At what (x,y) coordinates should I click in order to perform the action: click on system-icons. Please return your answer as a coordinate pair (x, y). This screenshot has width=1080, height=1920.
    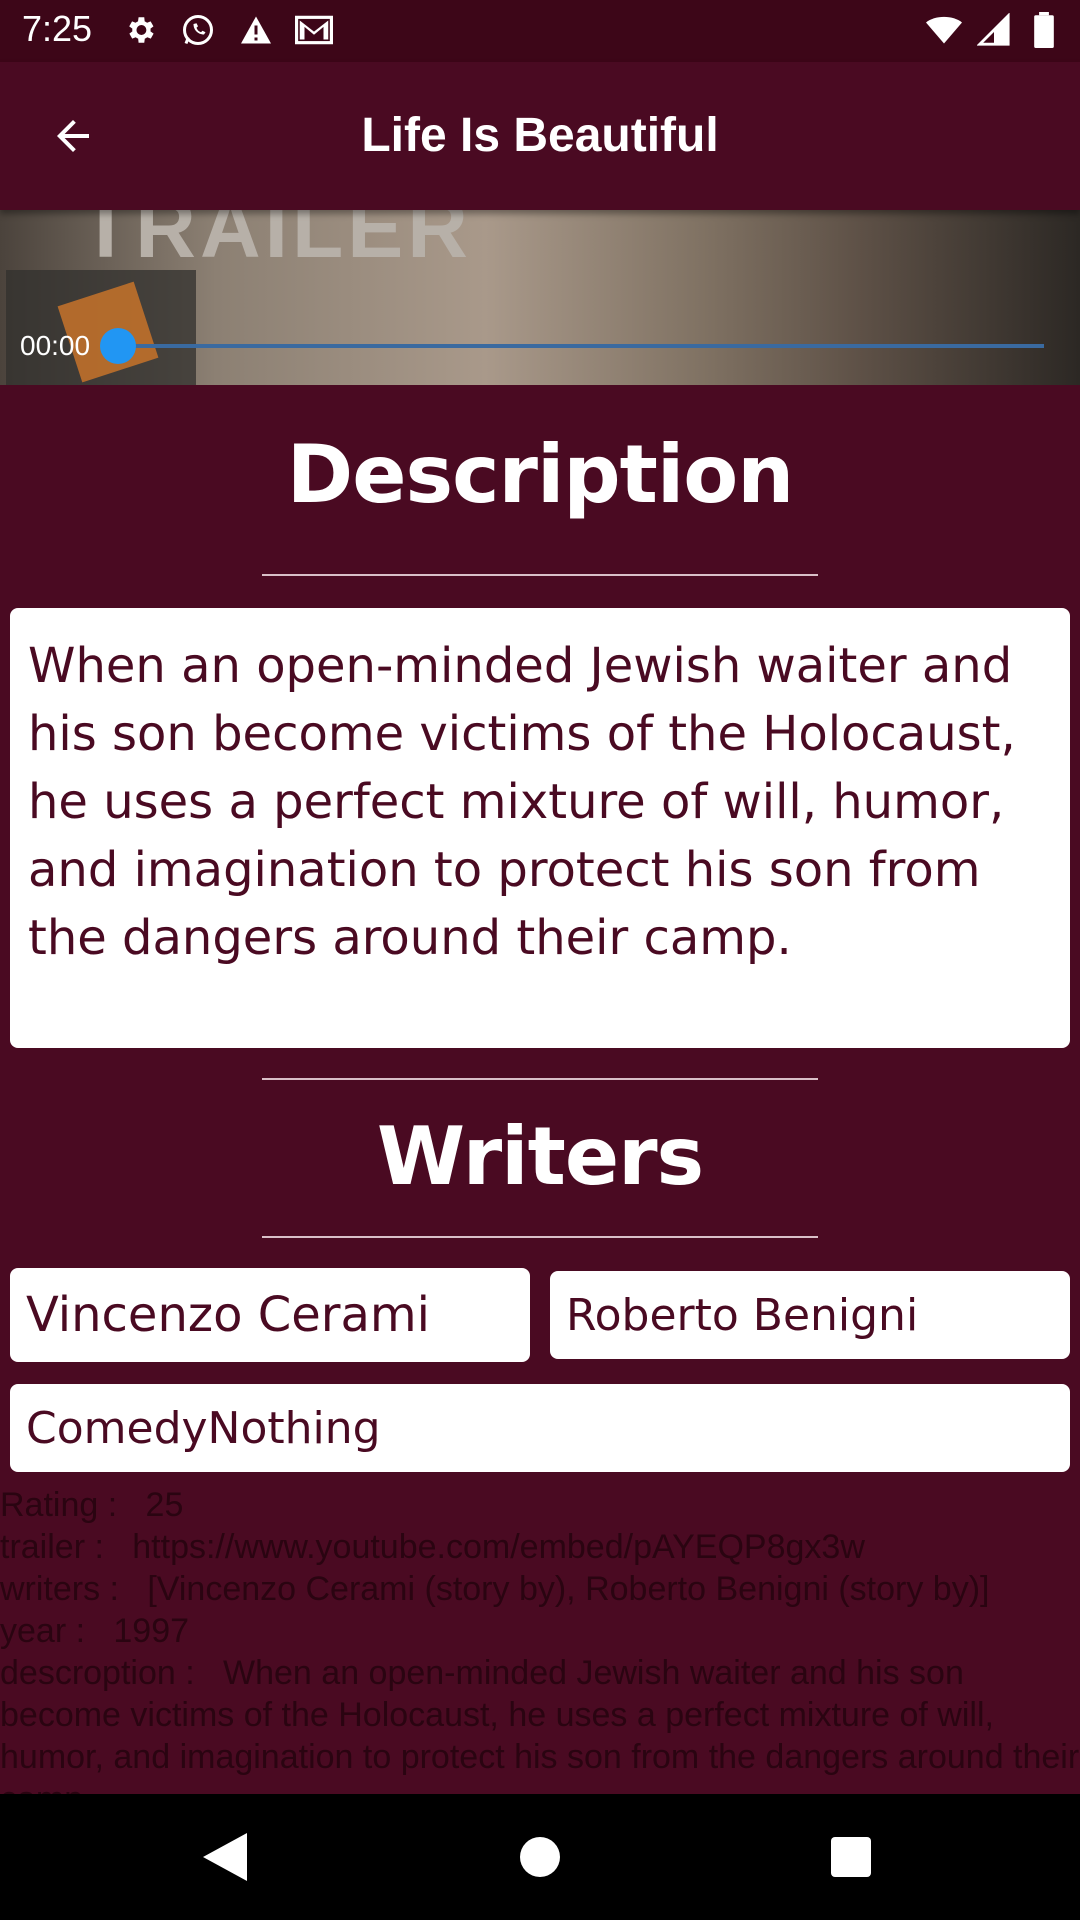
    Looking at the image, I should click on (994, 30).